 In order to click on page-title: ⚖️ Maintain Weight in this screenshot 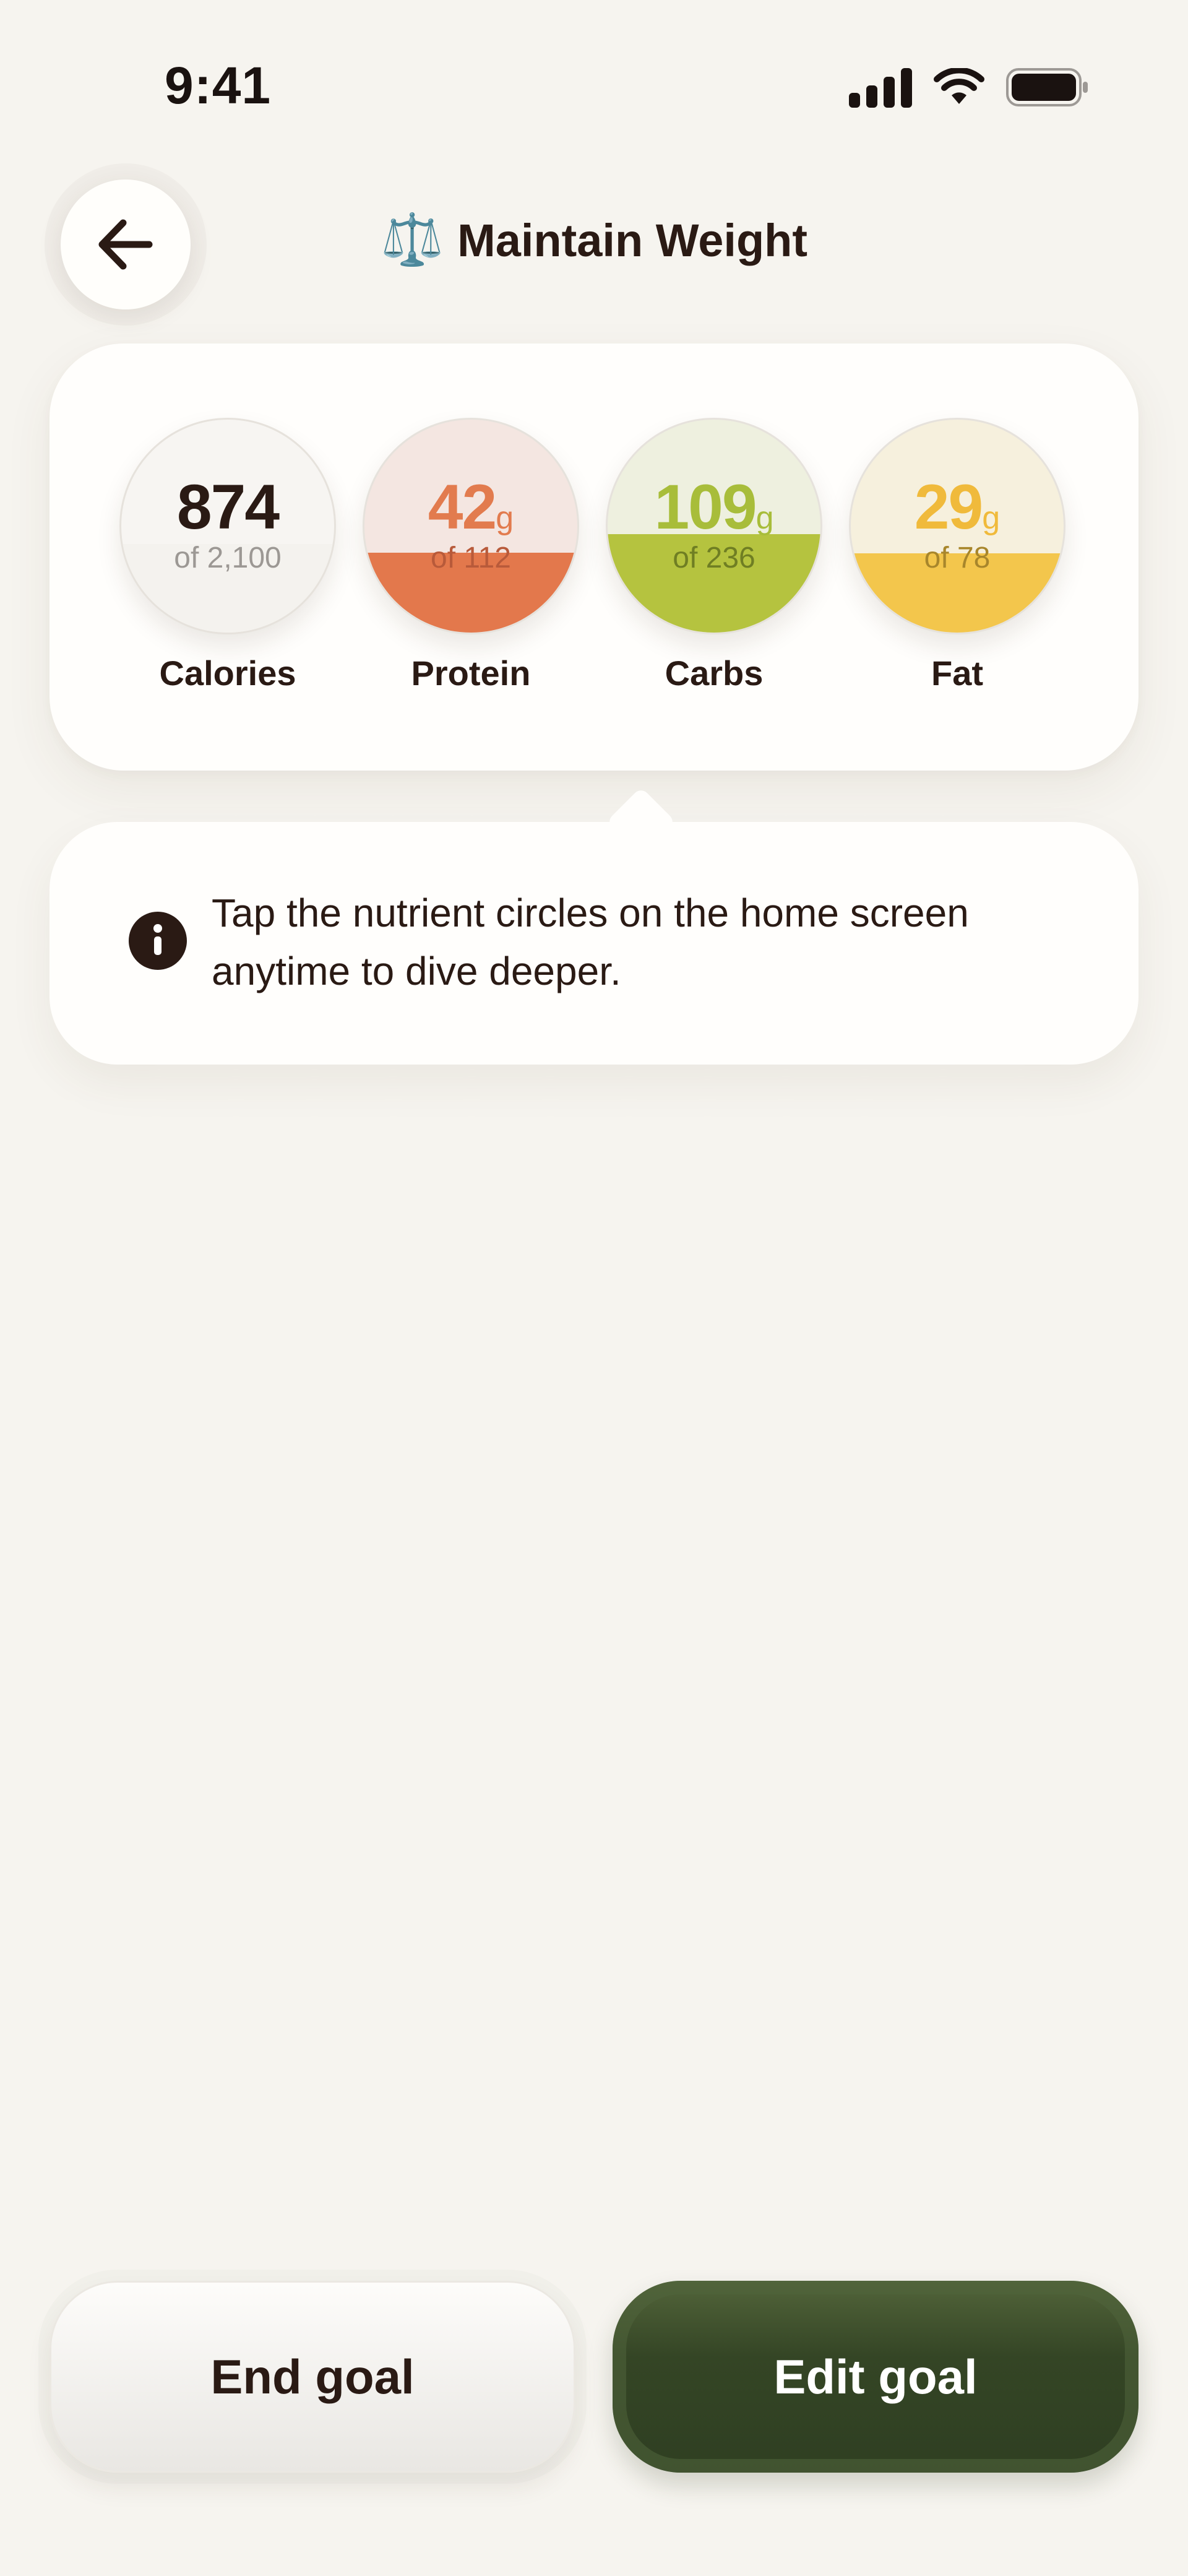, I will do `click(594, 240)`.